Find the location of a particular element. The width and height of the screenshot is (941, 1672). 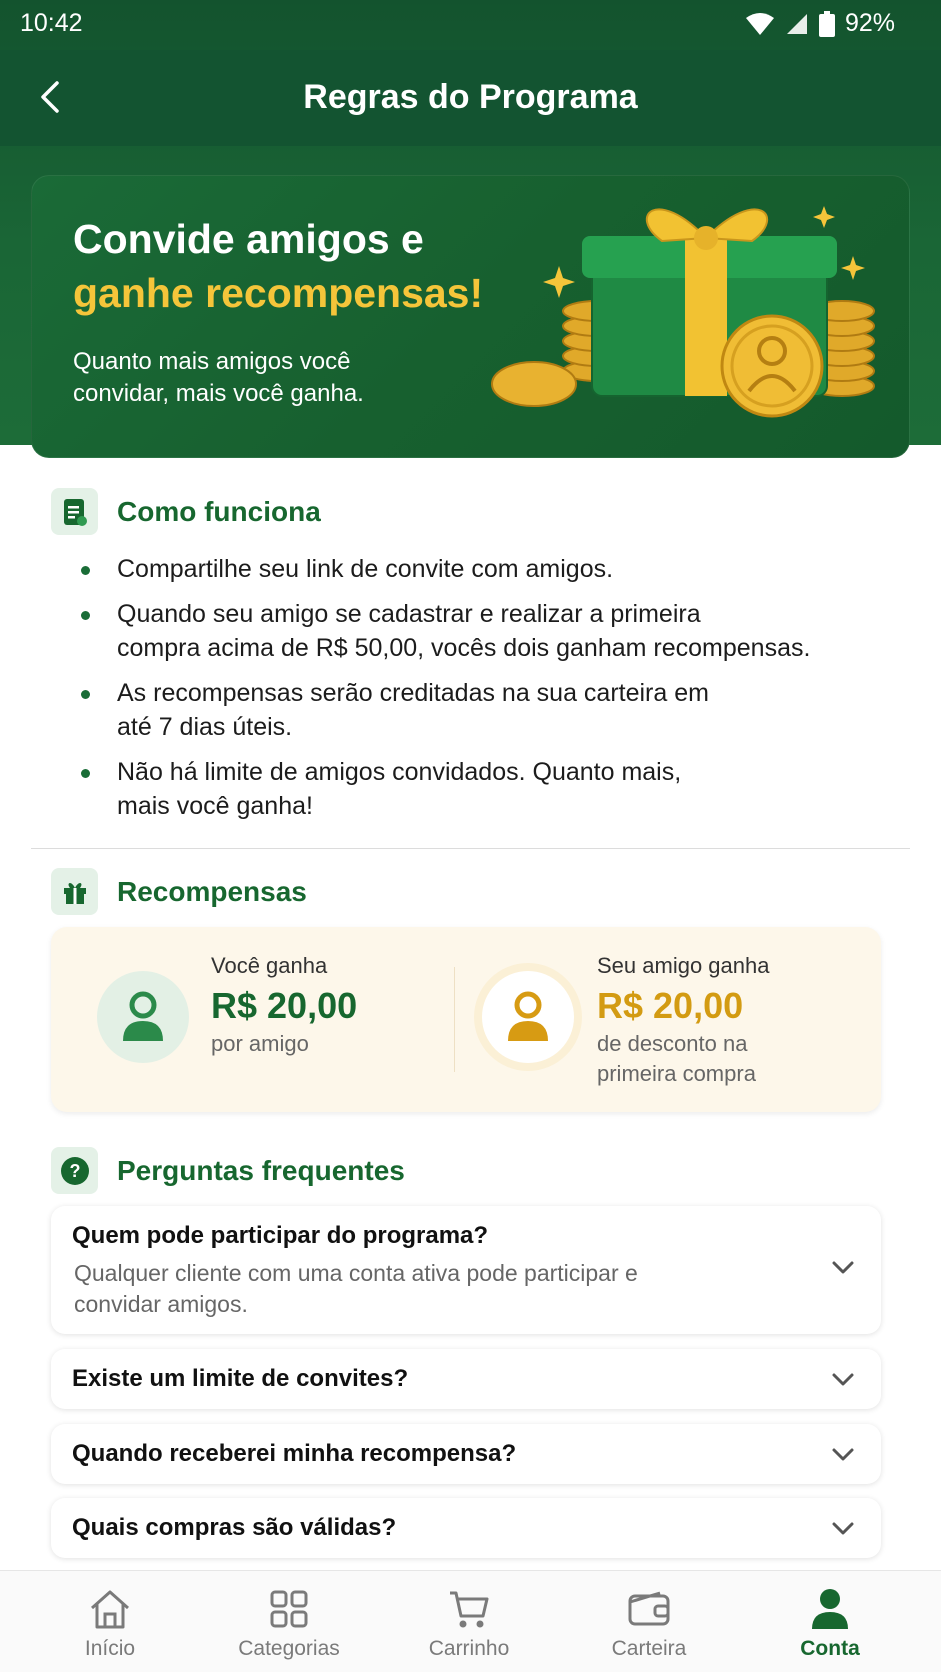

friend-earns-label: Seu amigo ganha is located at coordinates (683, 965).